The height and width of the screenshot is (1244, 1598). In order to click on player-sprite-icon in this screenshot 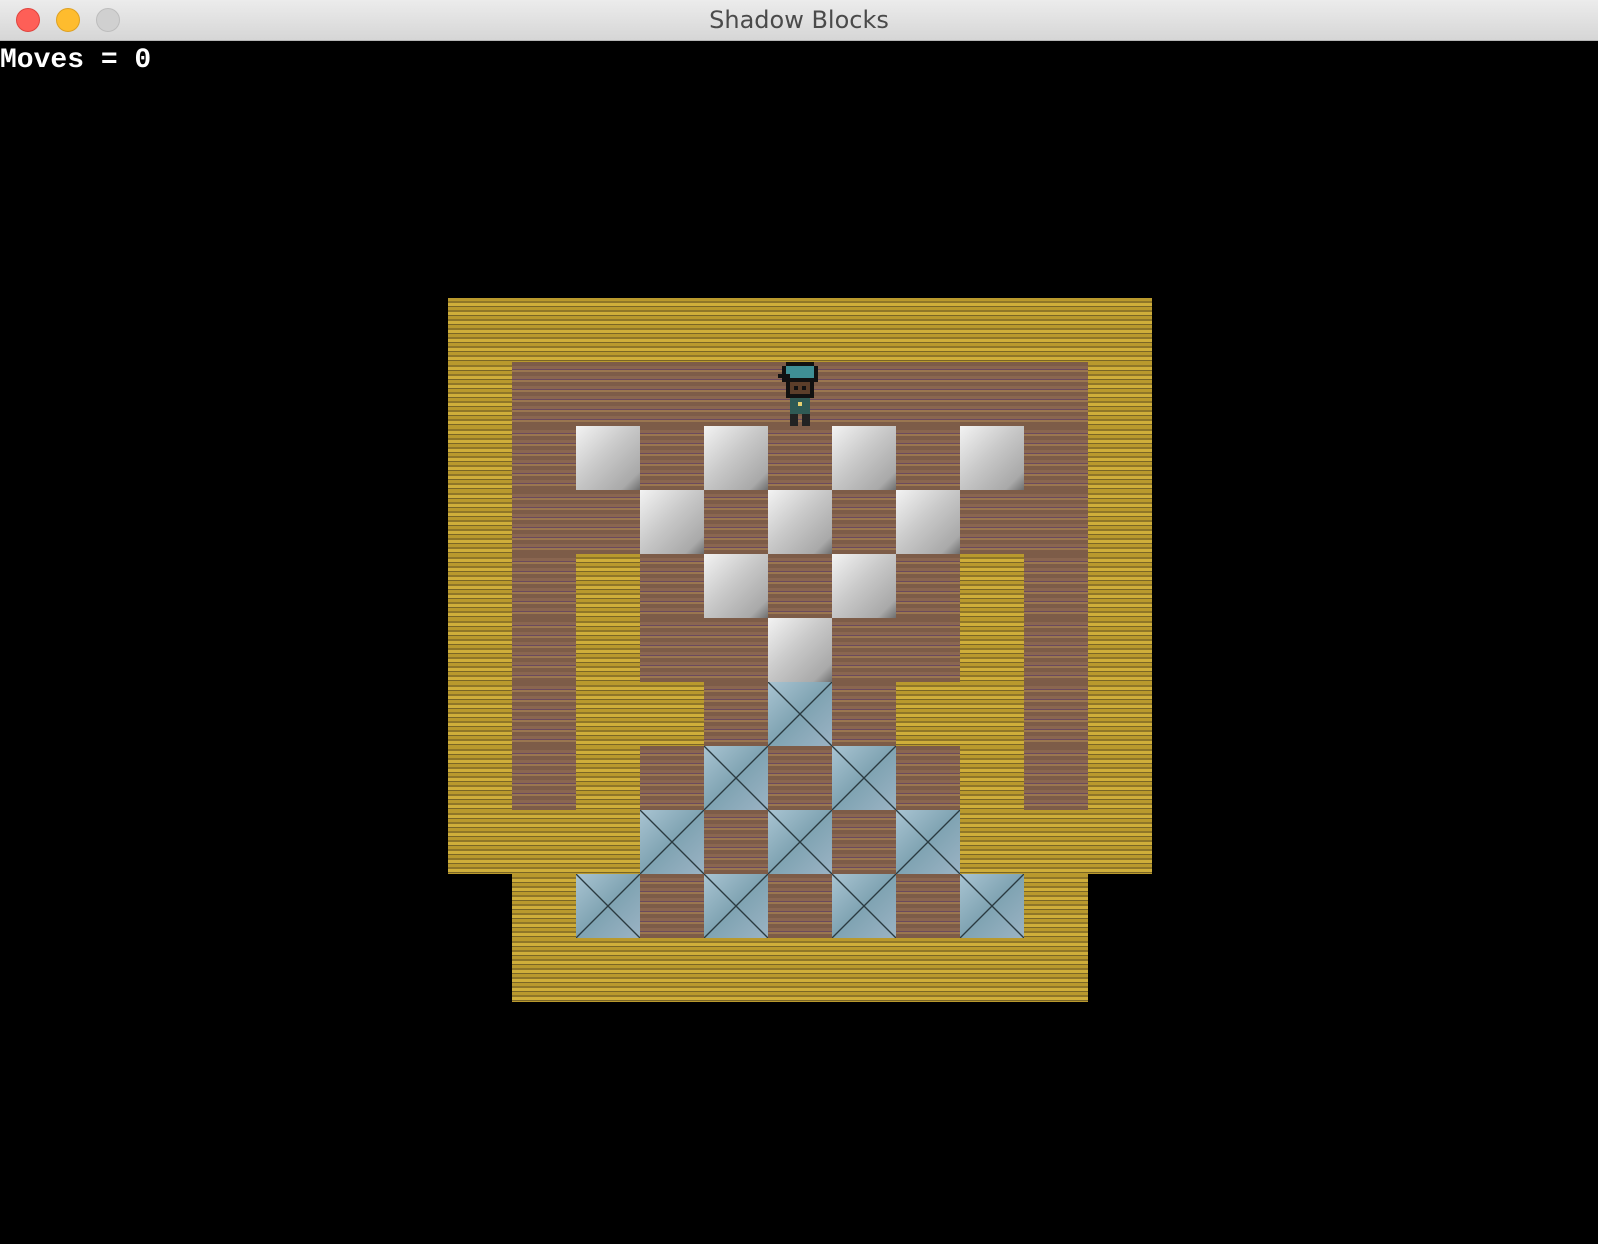, I will do `click(798, 394)`.